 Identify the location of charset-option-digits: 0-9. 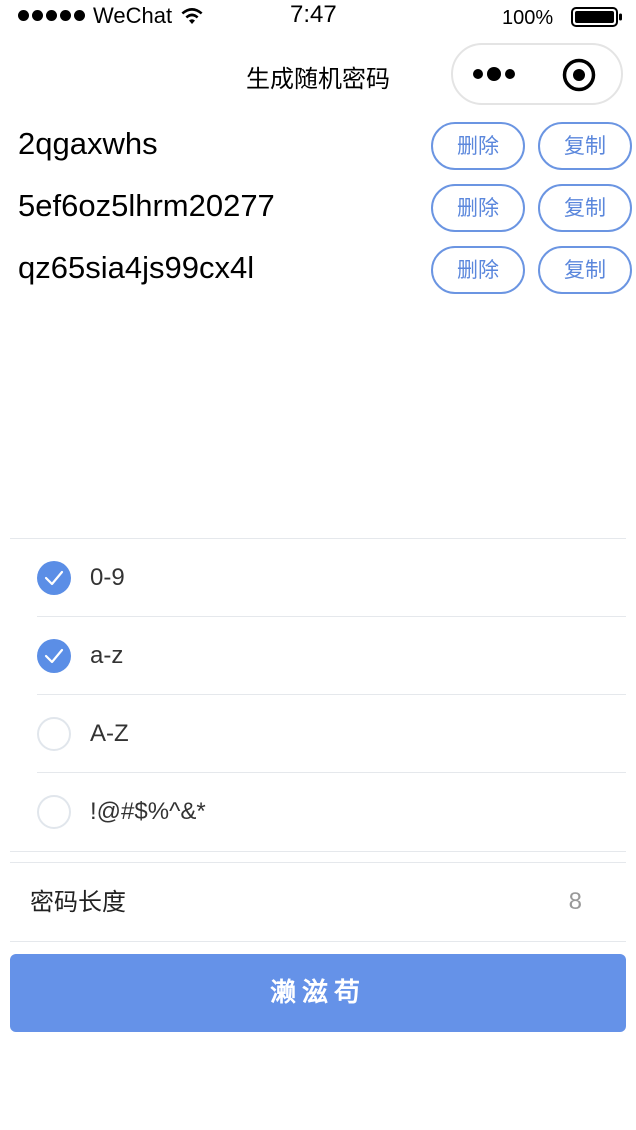
(331, 578).